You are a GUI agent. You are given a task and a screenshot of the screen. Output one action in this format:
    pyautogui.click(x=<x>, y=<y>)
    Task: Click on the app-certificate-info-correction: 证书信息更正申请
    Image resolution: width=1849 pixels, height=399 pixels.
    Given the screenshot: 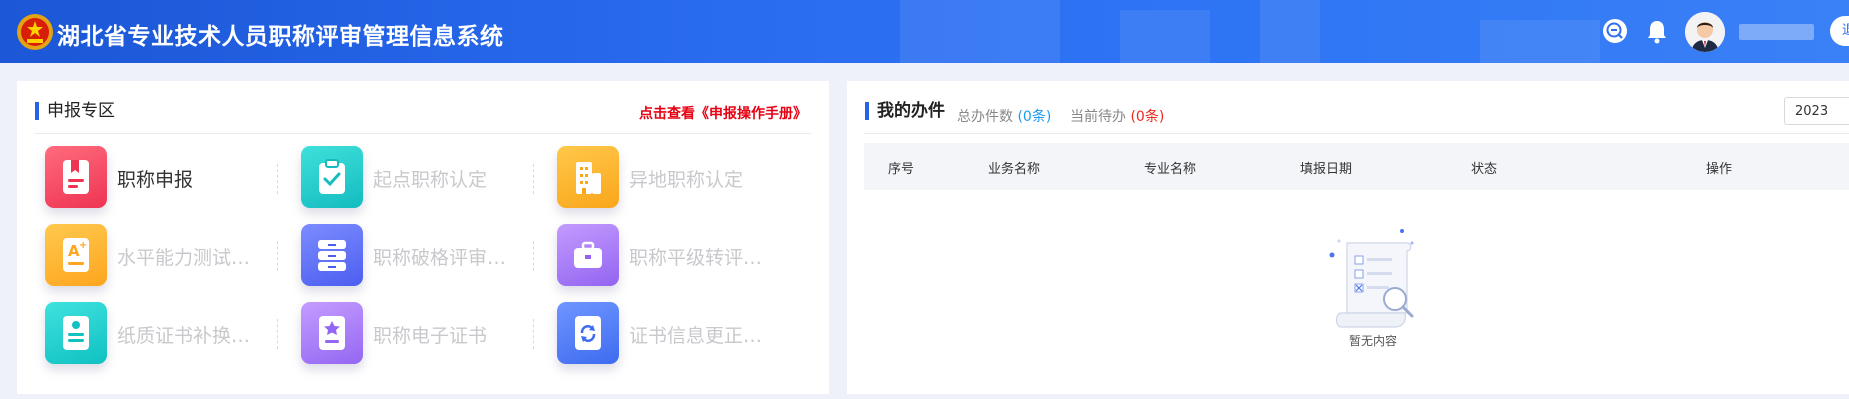 What is the action you would take?
    pyautogui.click(x=672, y=334)
    